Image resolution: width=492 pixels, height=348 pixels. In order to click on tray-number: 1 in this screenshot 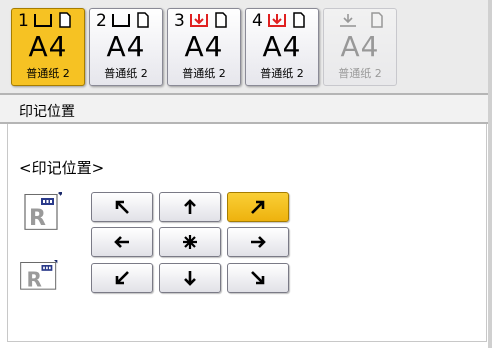, I will do `click(23, 21)`.